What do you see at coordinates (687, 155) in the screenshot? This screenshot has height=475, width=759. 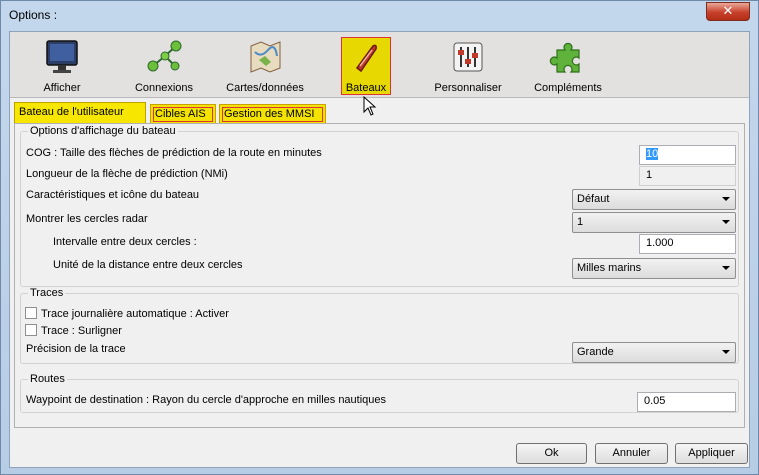 I see `cog-input: 10` at bounding box center [687, 155].